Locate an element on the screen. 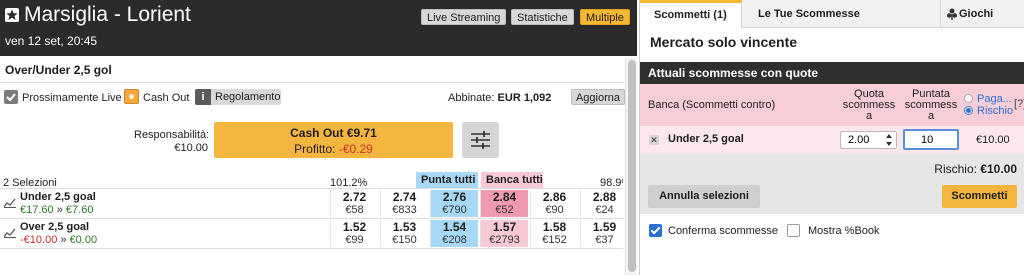 This screenshot has height=275, width=1024. confirm-bets-checkbox is located at coordinates (655, 230).